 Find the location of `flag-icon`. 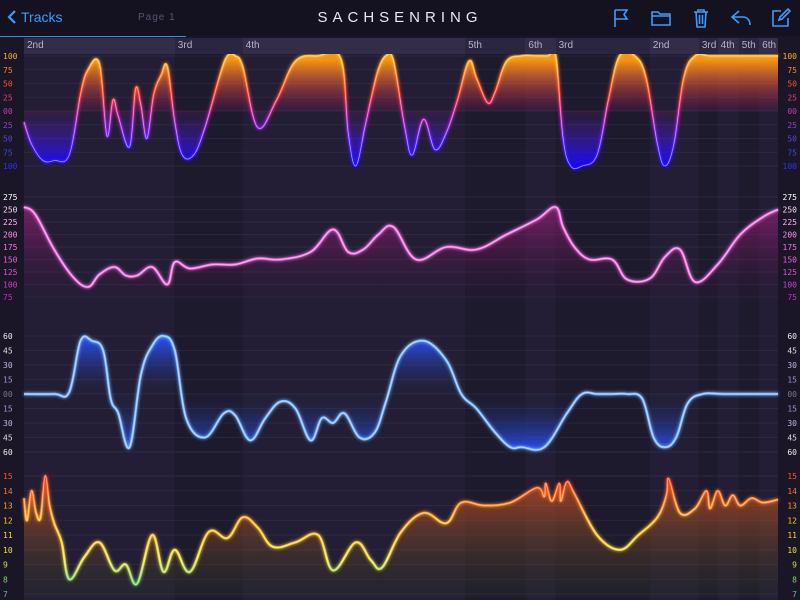

flag-icon is located at coordinates (621, 18).